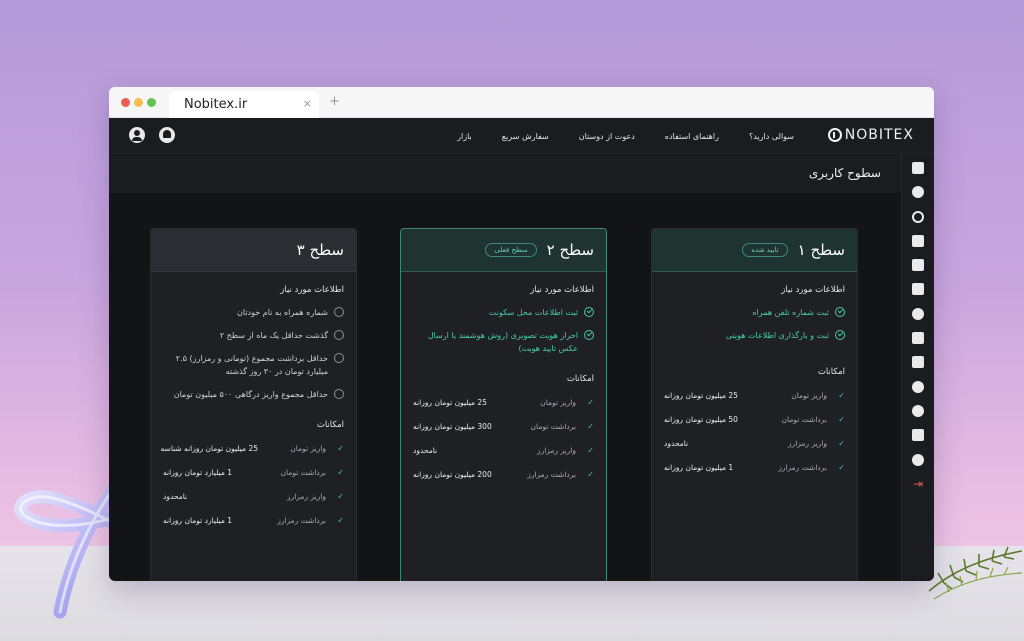 The height and width of the screenshot is (641, 1024). Describe the element at coordinates (879, 135) in the screenshot. I see `logo-text: NOBITEX` at that location.